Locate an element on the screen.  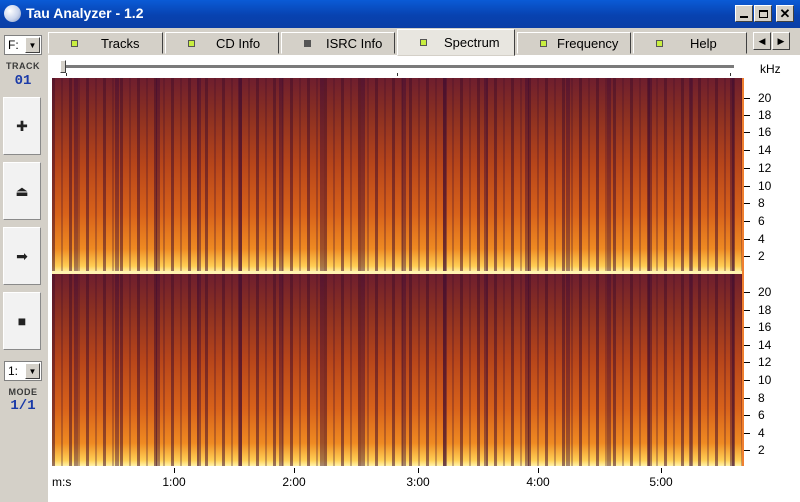
y-tick-label: 12 is located at coordinates (765, 168).